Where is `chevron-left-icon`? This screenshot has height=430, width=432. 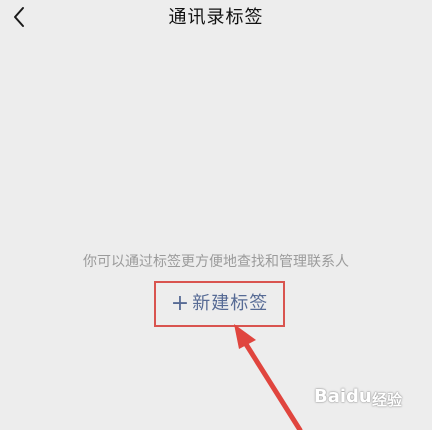 chevron-left-icon is located at coordinates (19, 17).